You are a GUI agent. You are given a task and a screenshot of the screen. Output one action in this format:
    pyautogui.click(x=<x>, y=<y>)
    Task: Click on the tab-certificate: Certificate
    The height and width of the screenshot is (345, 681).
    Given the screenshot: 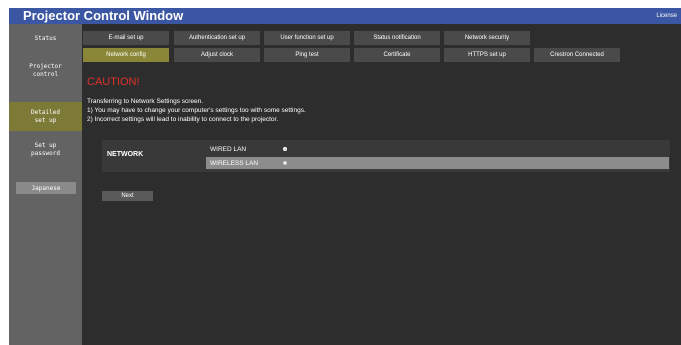 What is the action you would take?
    pyautogui.click(x=397, y=55)
    